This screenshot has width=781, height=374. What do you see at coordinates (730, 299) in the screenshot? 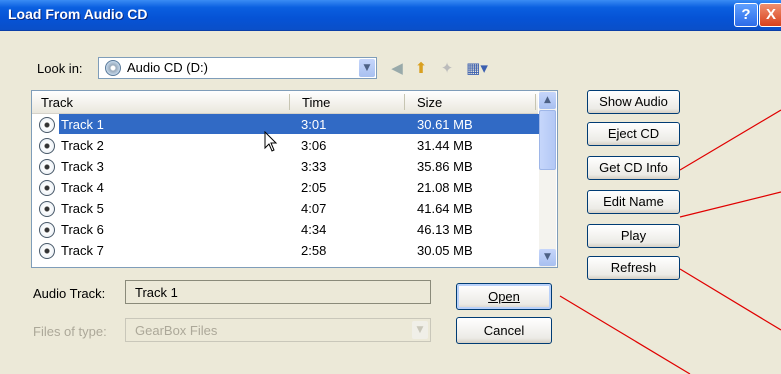
I see `callout-line-refresh` at bounding box center [730, 299].